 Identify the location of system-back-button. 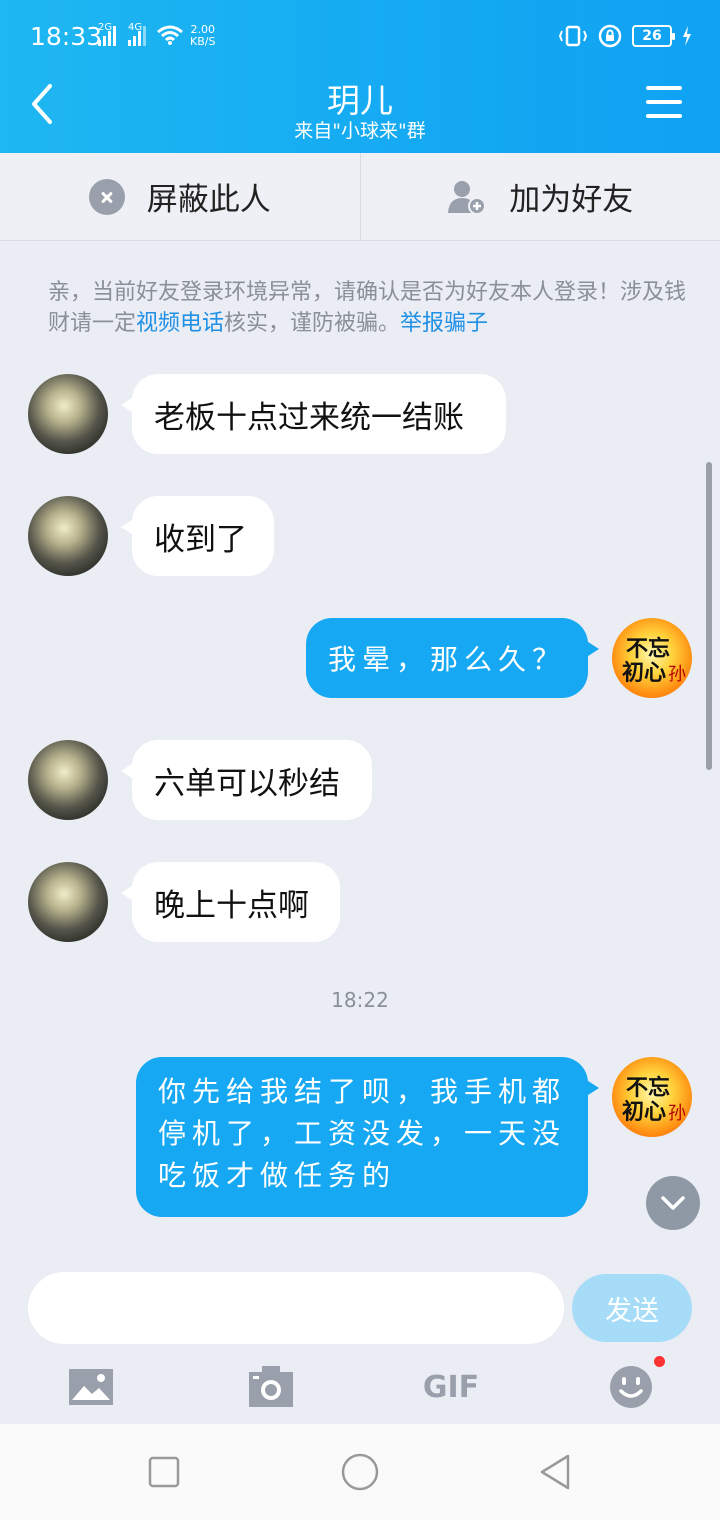
(556, 1472).